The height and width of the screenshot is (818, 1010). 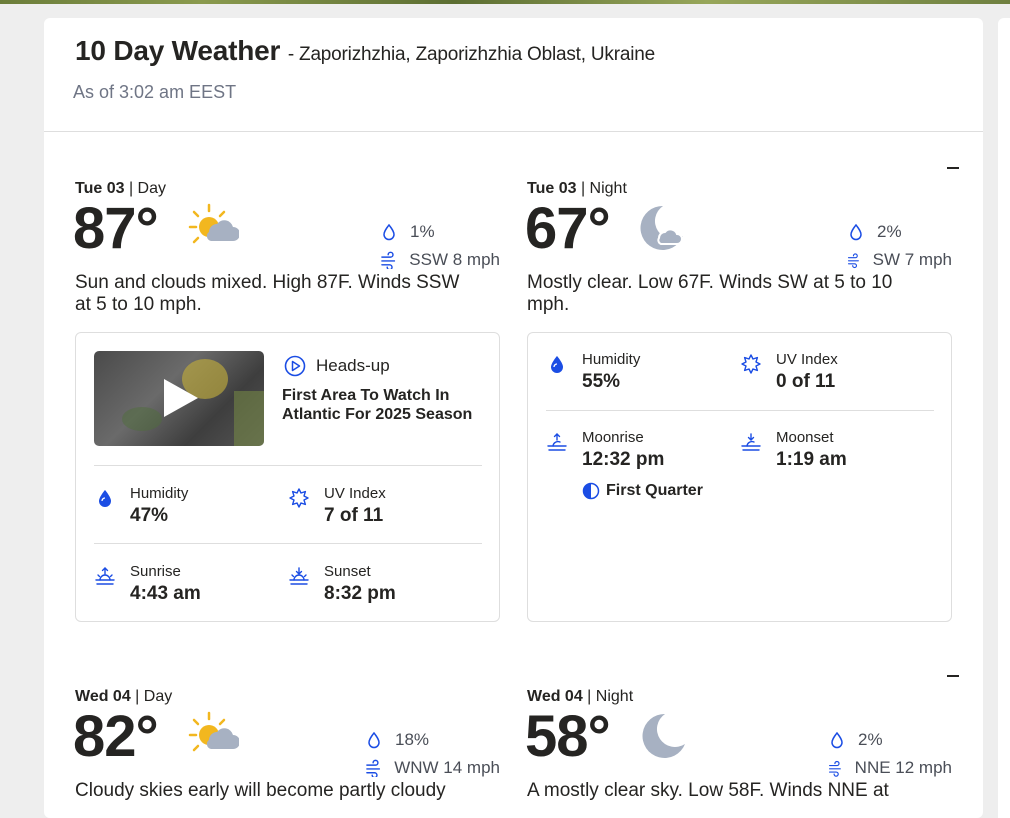 What do you see at coordinates (412, 739) in the screenshot?
I see `precip-value: 18%` at bounding box center [412, 739].